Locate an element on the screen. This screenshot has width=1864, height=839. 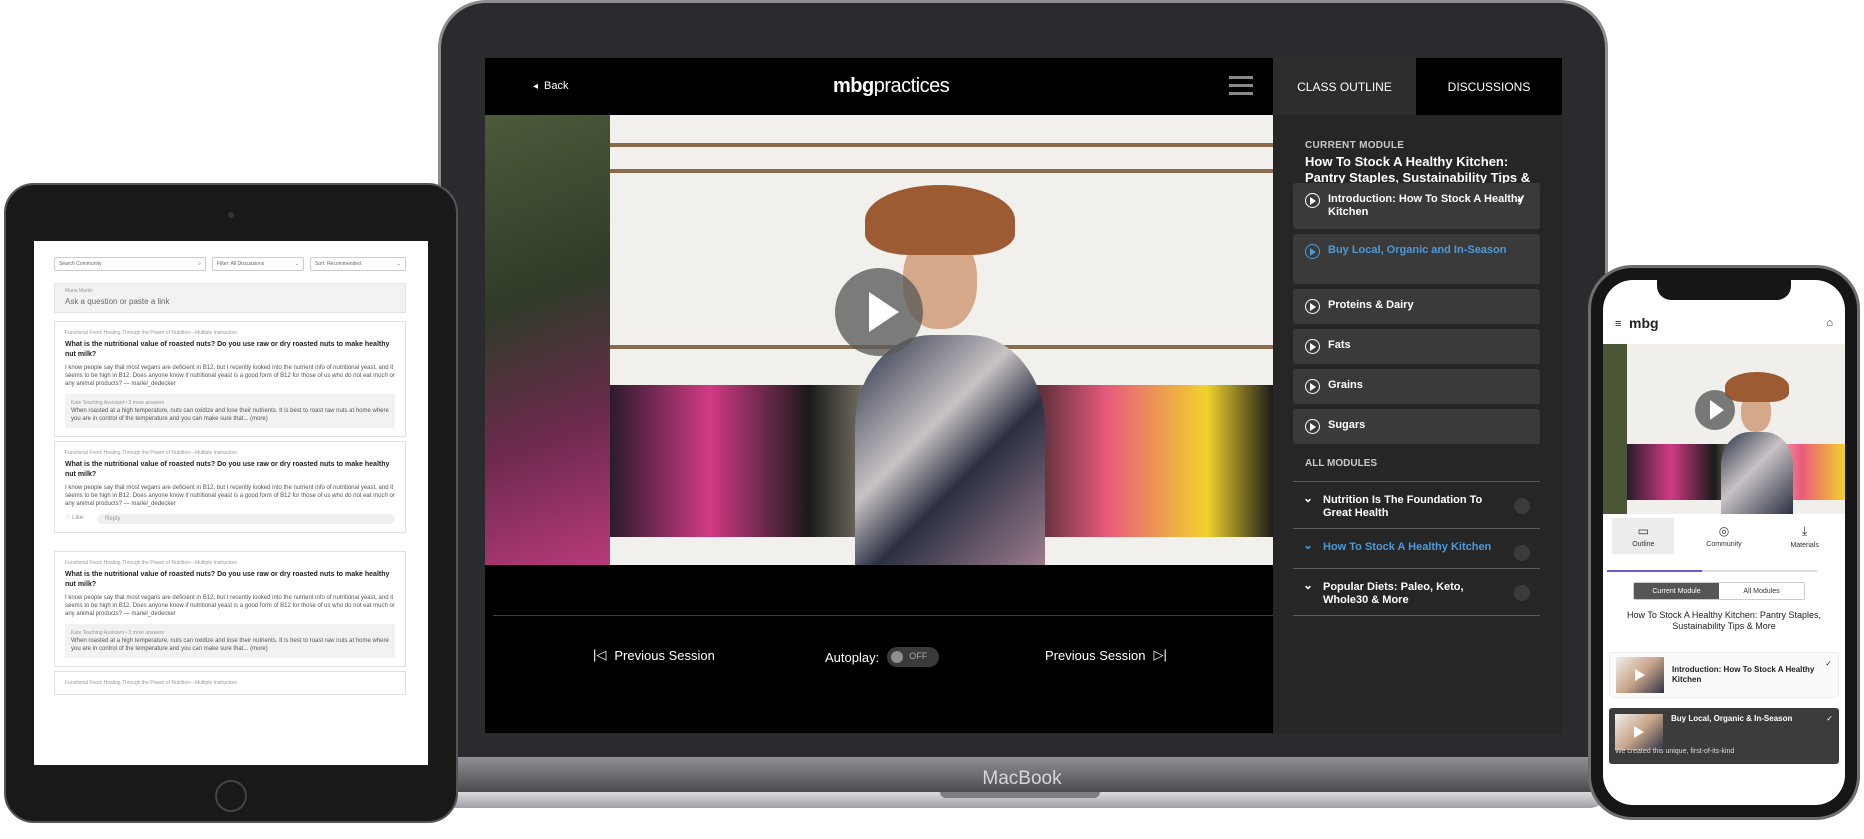
like-label: Like is located at coordinates (78, 518).